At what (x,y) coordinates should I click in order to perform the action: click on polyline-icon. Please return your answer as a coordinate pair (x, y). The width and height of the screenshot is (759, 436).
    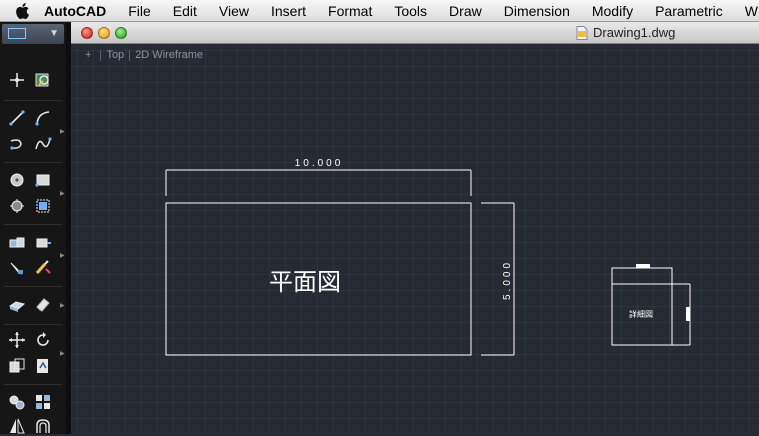
    Looking at the image, I should click on (17, 144).